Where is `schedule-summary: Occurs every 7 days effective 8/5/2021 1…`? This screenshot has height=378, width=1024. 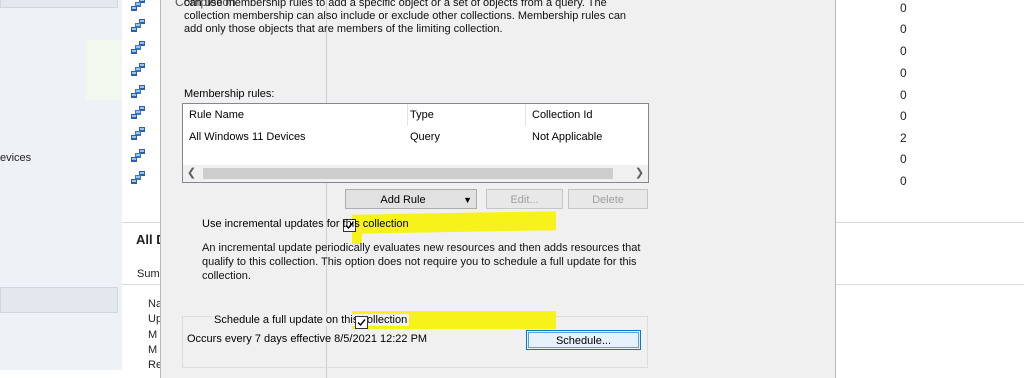 schedule-summary: Occurs every 7 days effective 8/5/2021 1… is located at coordinates (307, 339).